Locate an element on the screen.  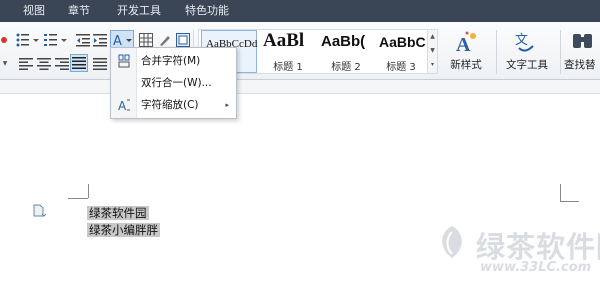
margin-corner-left-horizontal is located at coordinates (78, 198).